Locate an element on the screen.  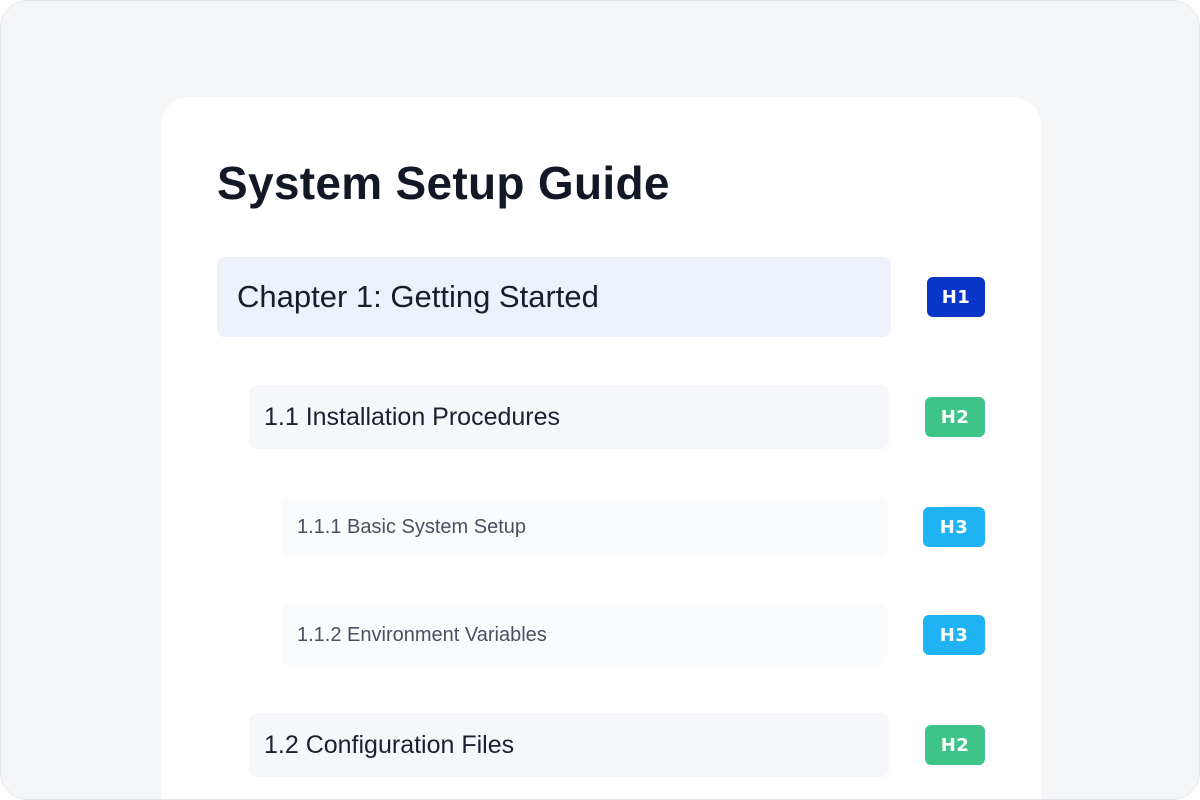
page-title: System Setup Guide is located at coordinates (443, 183).